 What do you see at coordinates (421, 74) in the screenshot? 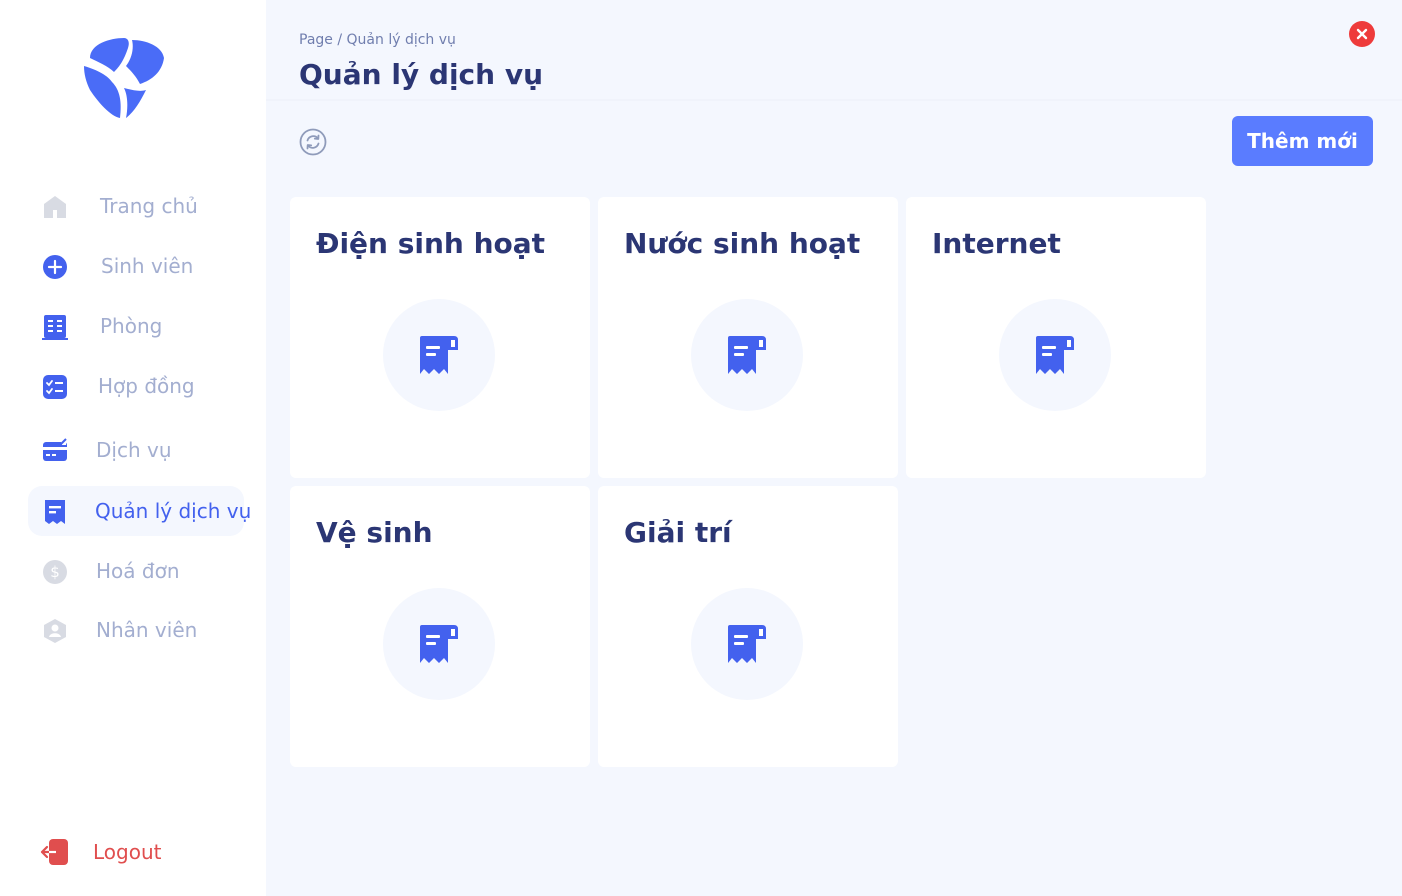
I see `page-title: Quản lý dịch vụ` at bounding box center [421, 74].